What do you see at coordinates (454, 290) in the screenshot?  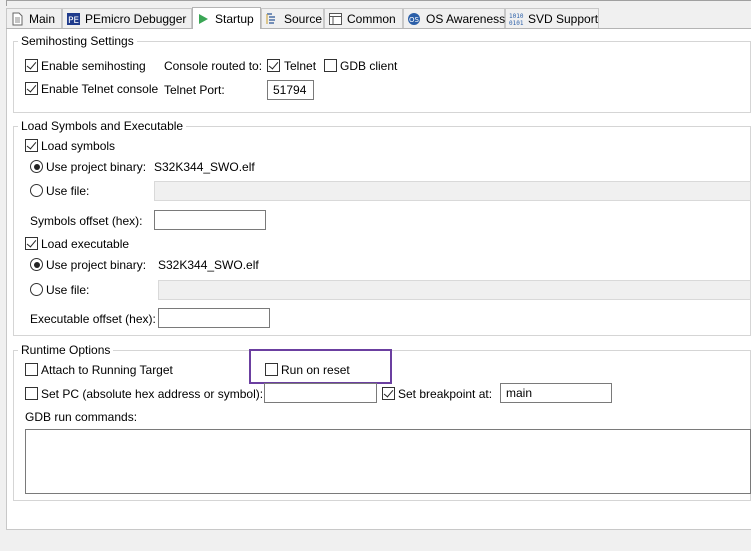 I see `exec-file-input` at bounding box center [454, 290].